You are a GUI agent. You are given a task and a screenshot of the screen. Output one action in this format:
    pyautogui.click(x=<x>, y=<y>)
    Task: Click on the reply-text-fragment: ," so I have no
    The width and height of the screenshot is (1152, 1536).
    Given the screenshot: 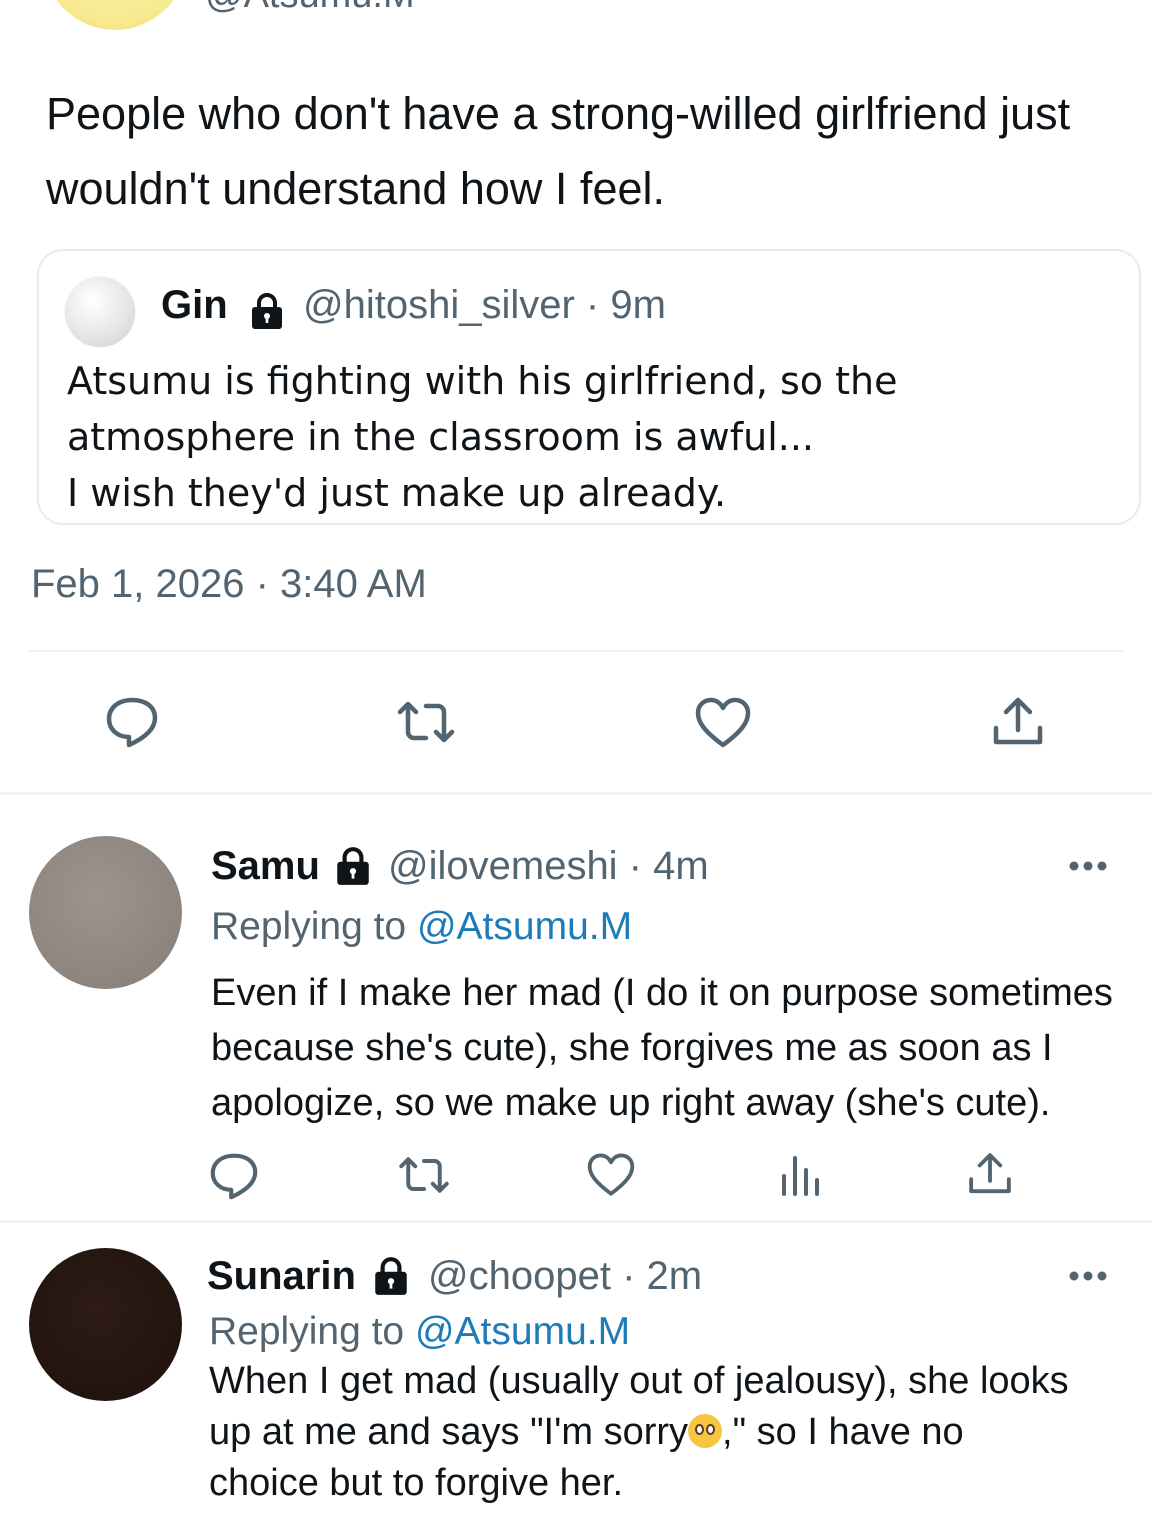 What is the action you would take?
    pyautogui.click(x=843, y=1432)
    